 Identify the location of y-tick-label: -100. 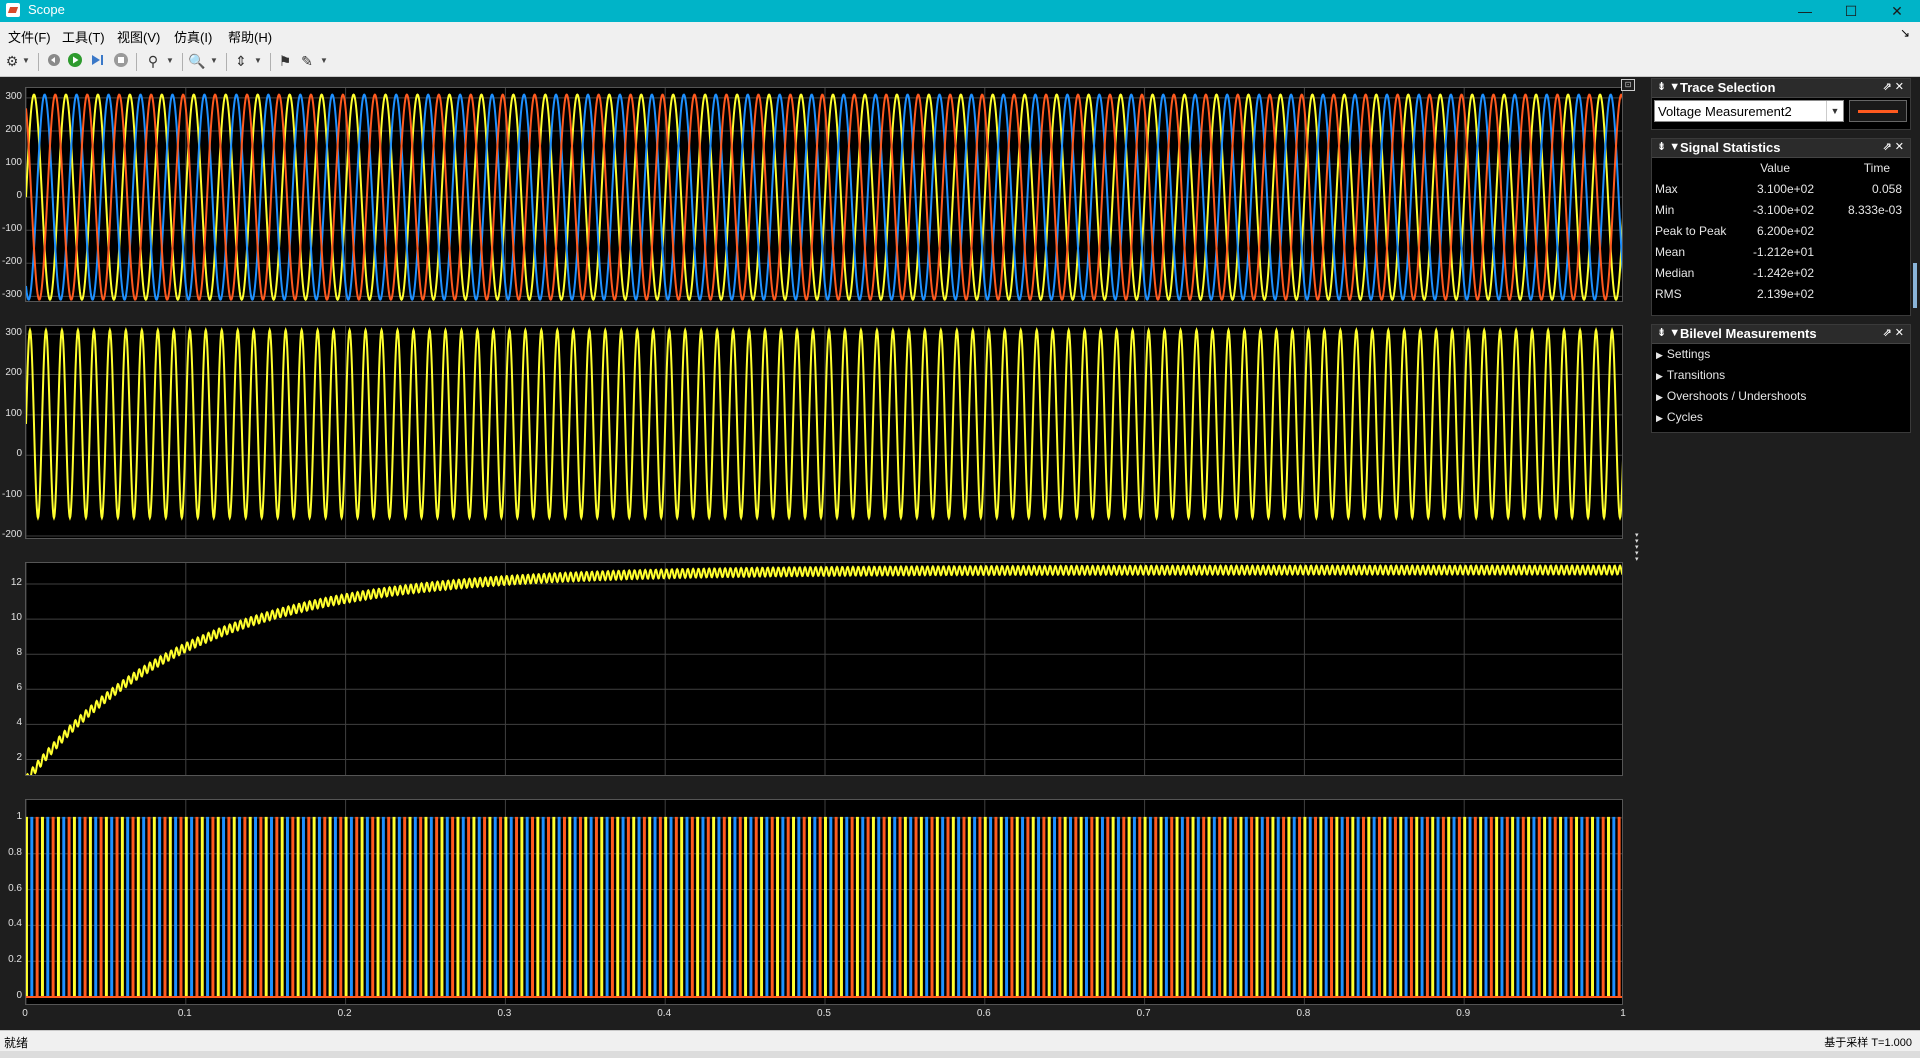
(11, 494).